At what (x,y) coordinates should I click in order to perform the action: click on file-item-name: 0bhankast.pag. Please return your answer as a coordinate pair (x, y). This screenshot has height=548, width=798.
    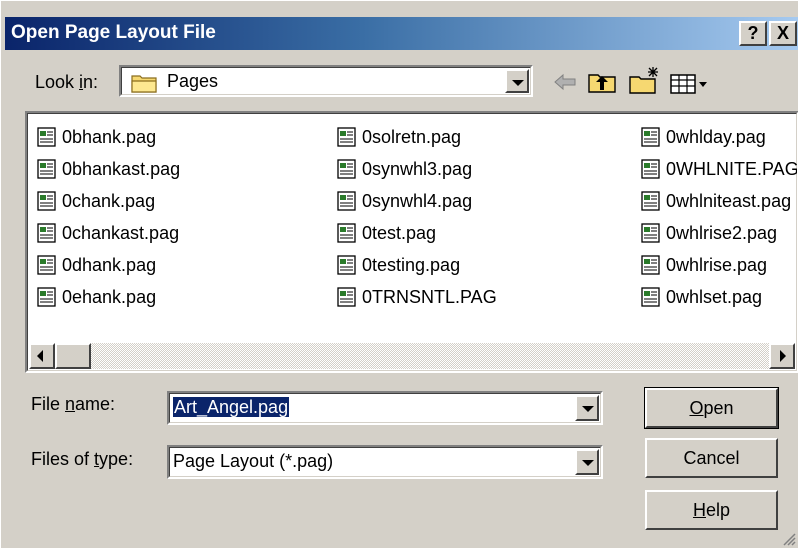
    Looking at the image, I should click on (121, 169).